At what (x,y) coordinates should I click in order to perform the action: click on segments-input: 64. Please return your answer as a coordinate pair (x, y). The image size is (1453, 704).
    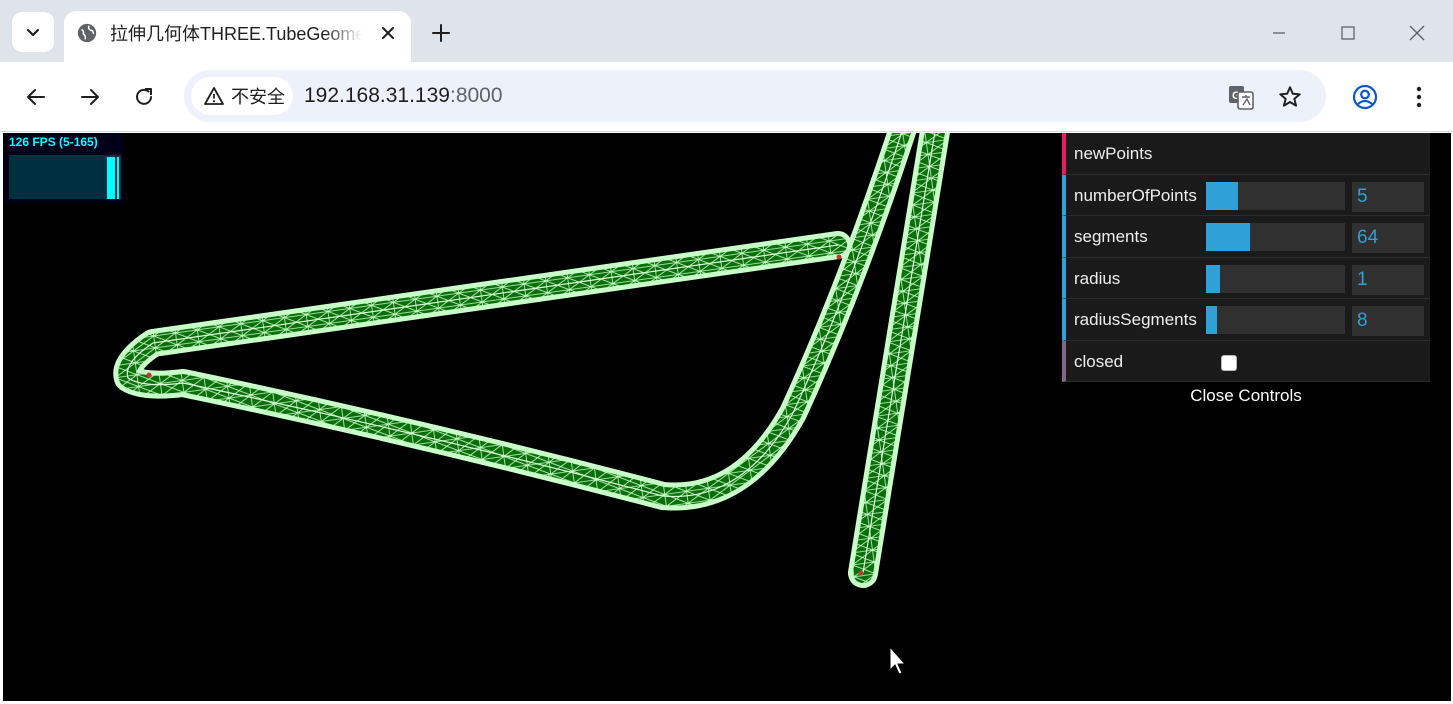
    Looking at the image, I should click on (1388, 238).